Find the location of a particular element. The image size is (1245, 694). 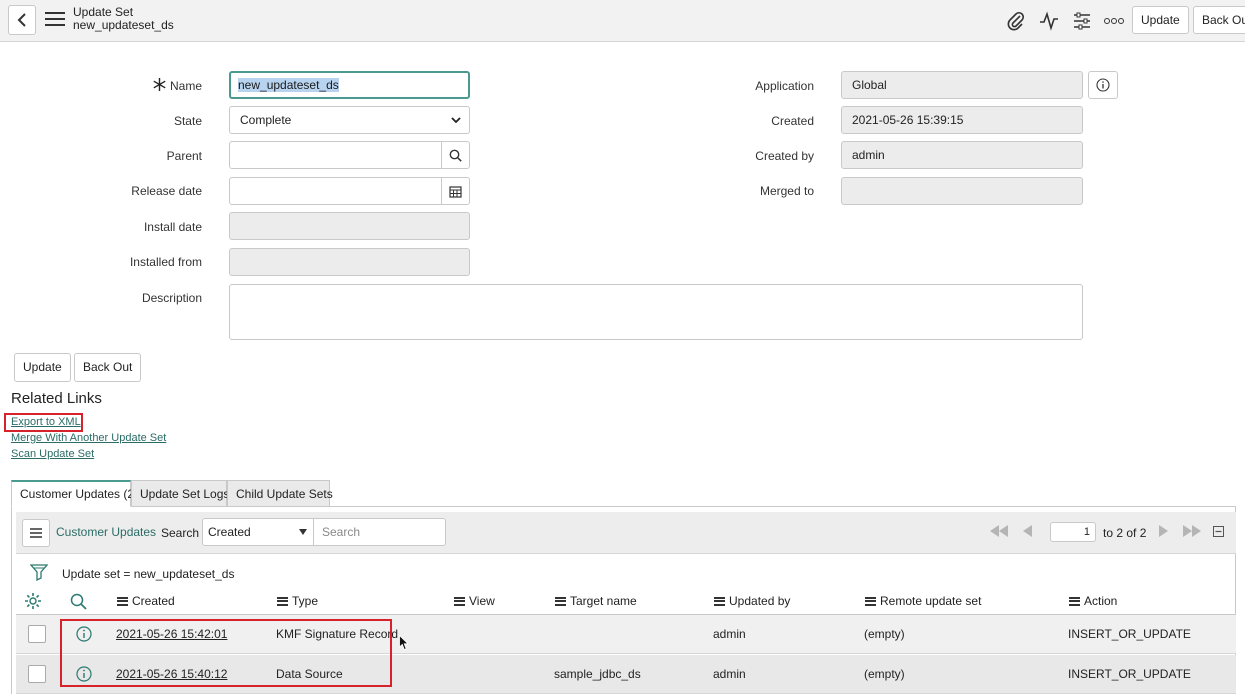

next-page-icon is located at coordinates (1164, 531).